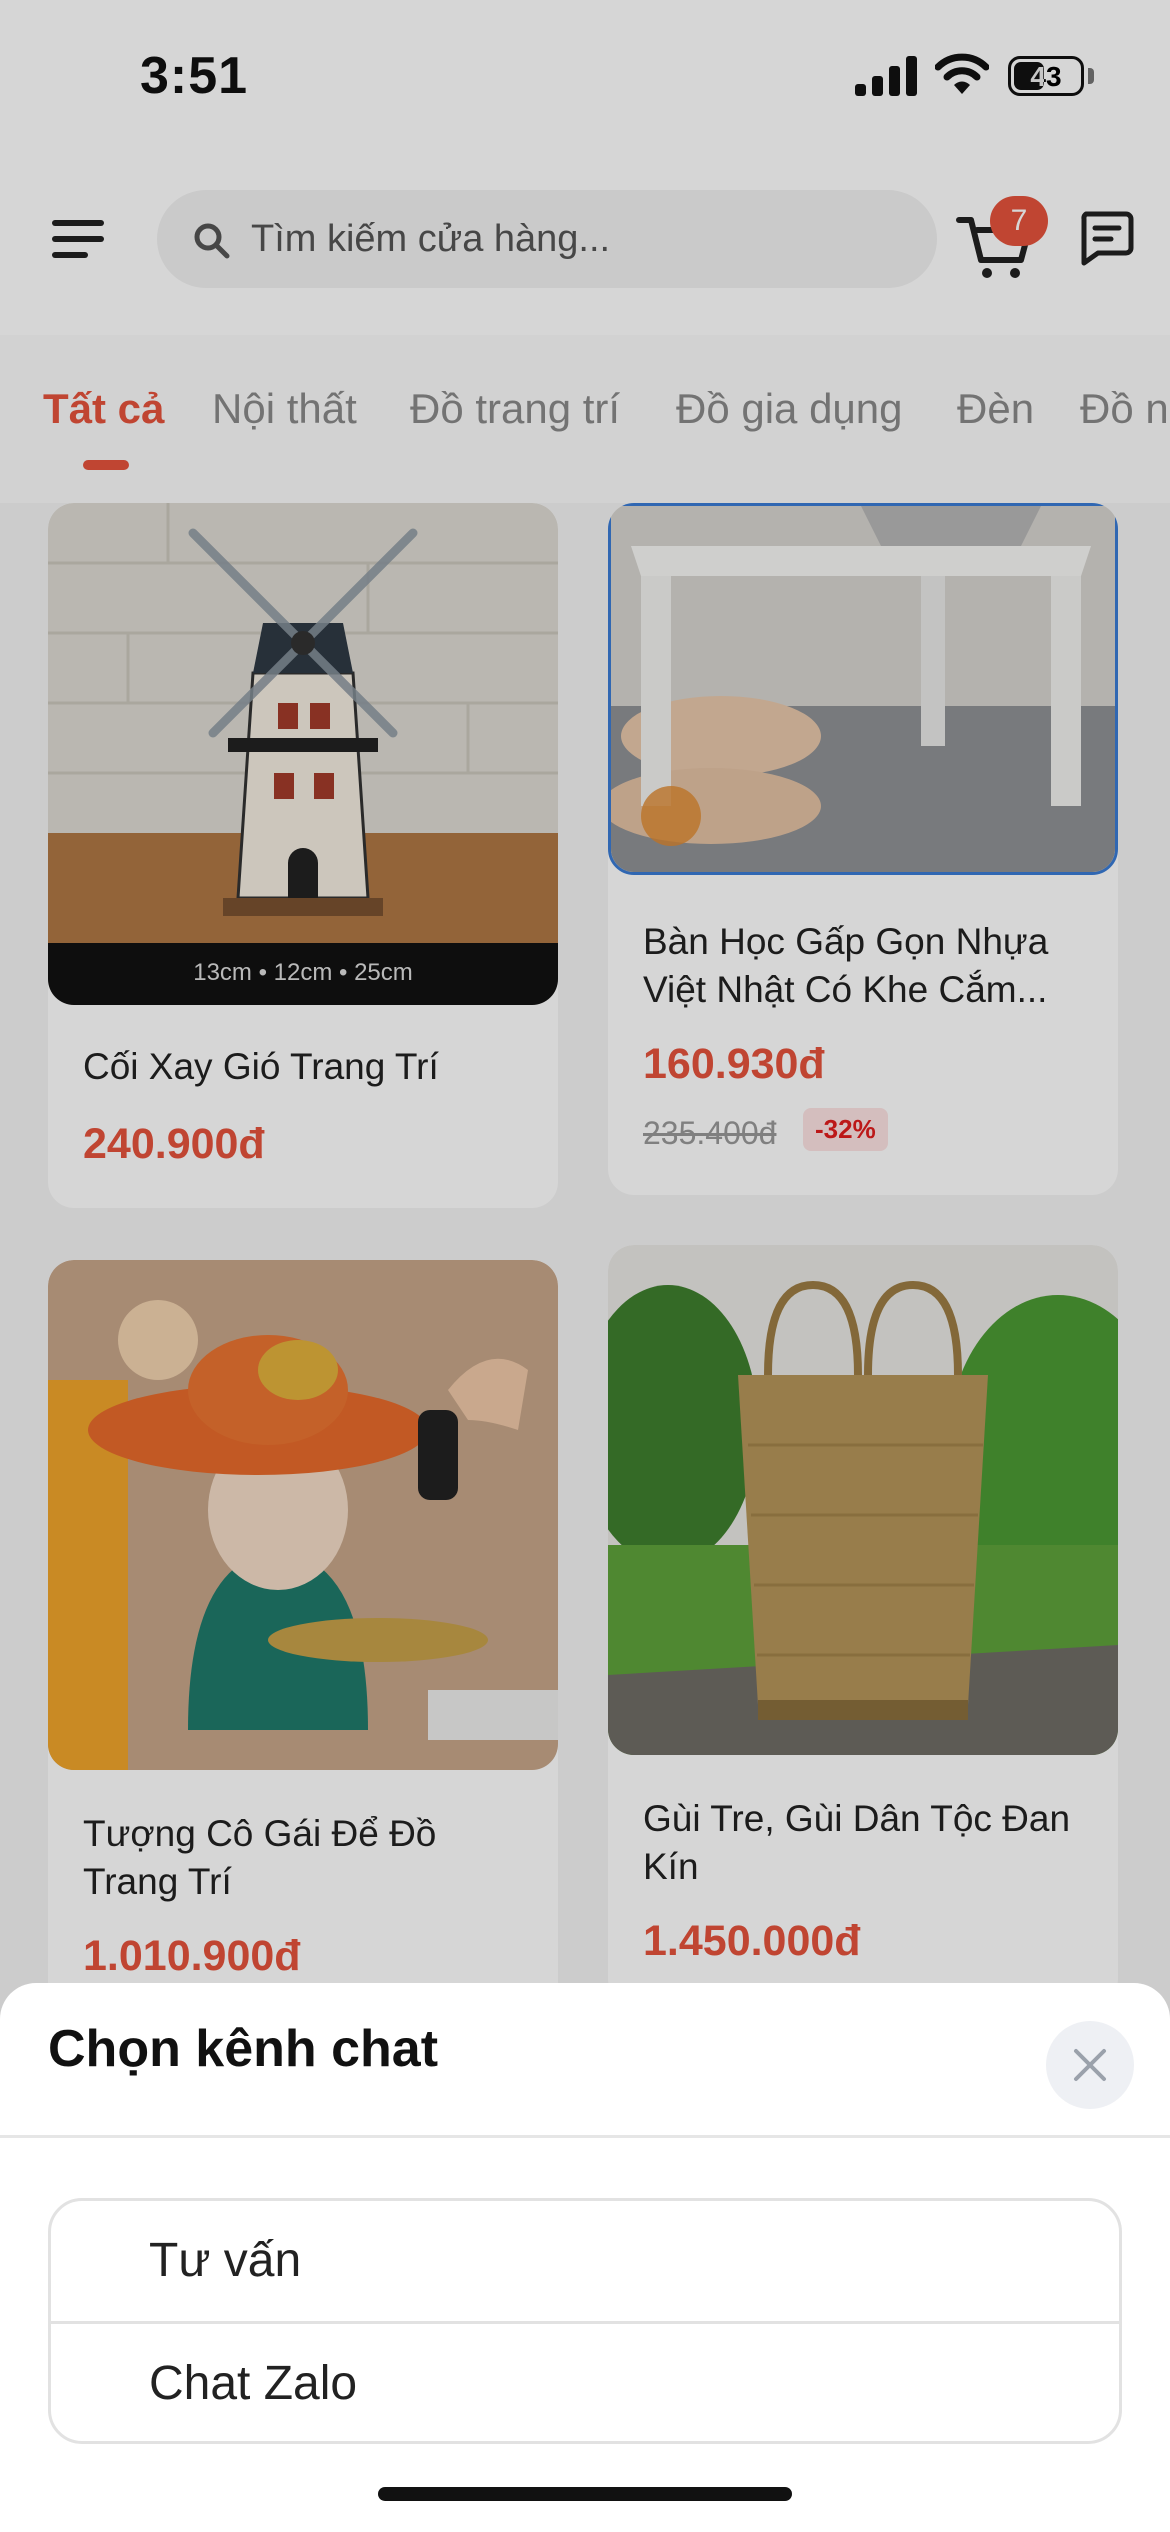  What do you see at coordinates (225, 2260) in the screenshot?
I see `option-label: Tư vấn` at bounding box center [225, 2260].